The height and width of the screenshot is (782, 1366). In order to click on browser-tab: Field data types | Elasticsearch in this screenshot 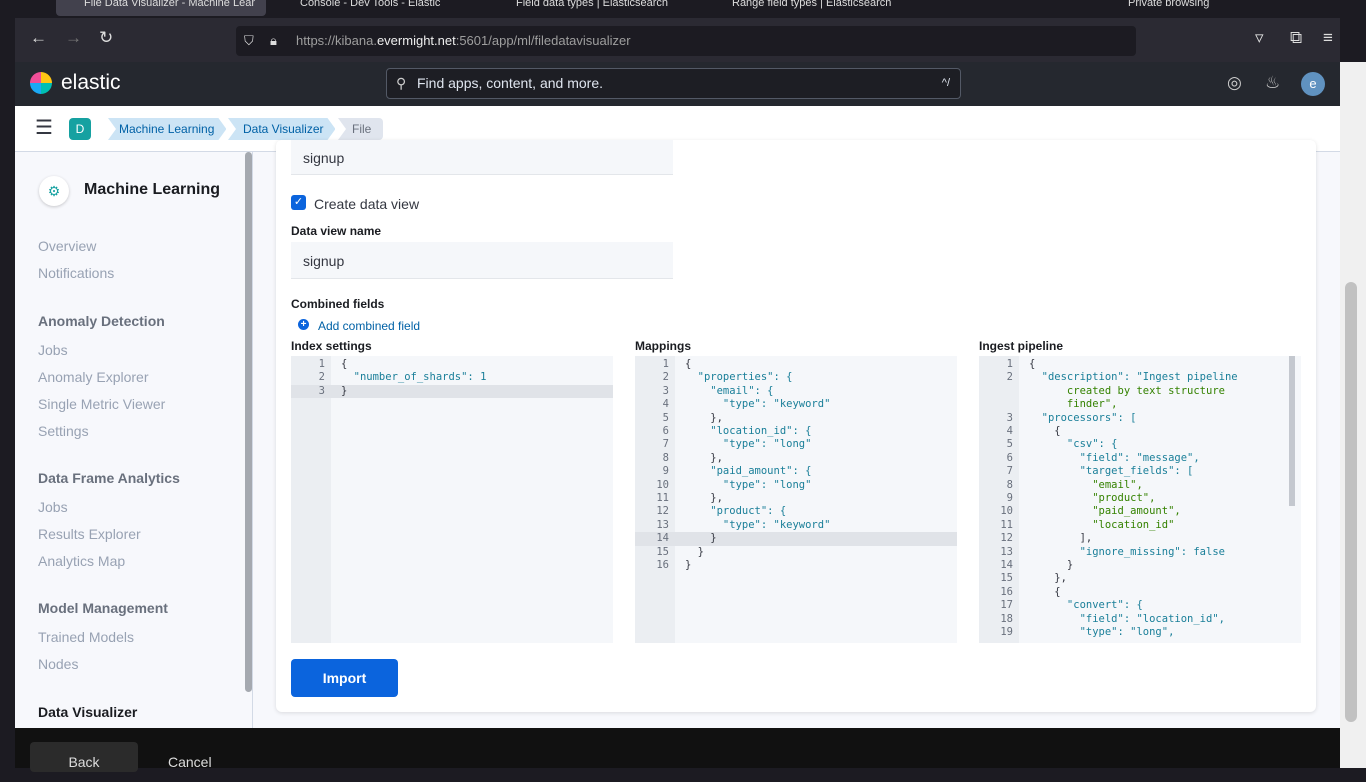, I will do `click(588, 8)`.